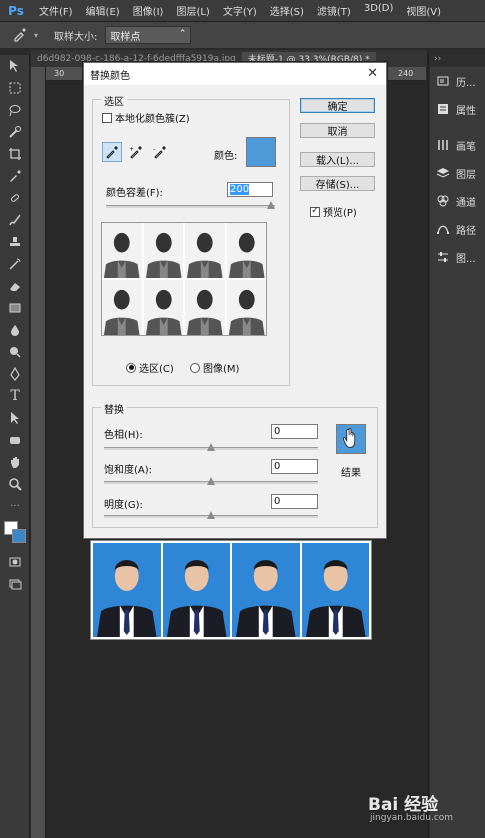 This screenshot has width=485, height=838. I want to click on radio-image-label: 图像(M), so click(221, 369).